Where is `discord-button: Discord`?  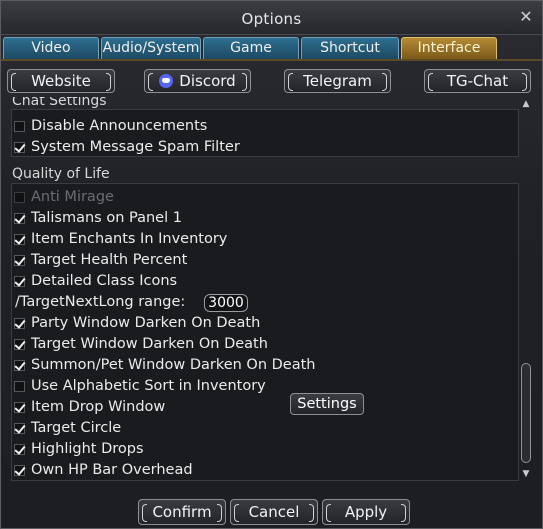
discord-button: Discord is located at coordinates (197, 81).